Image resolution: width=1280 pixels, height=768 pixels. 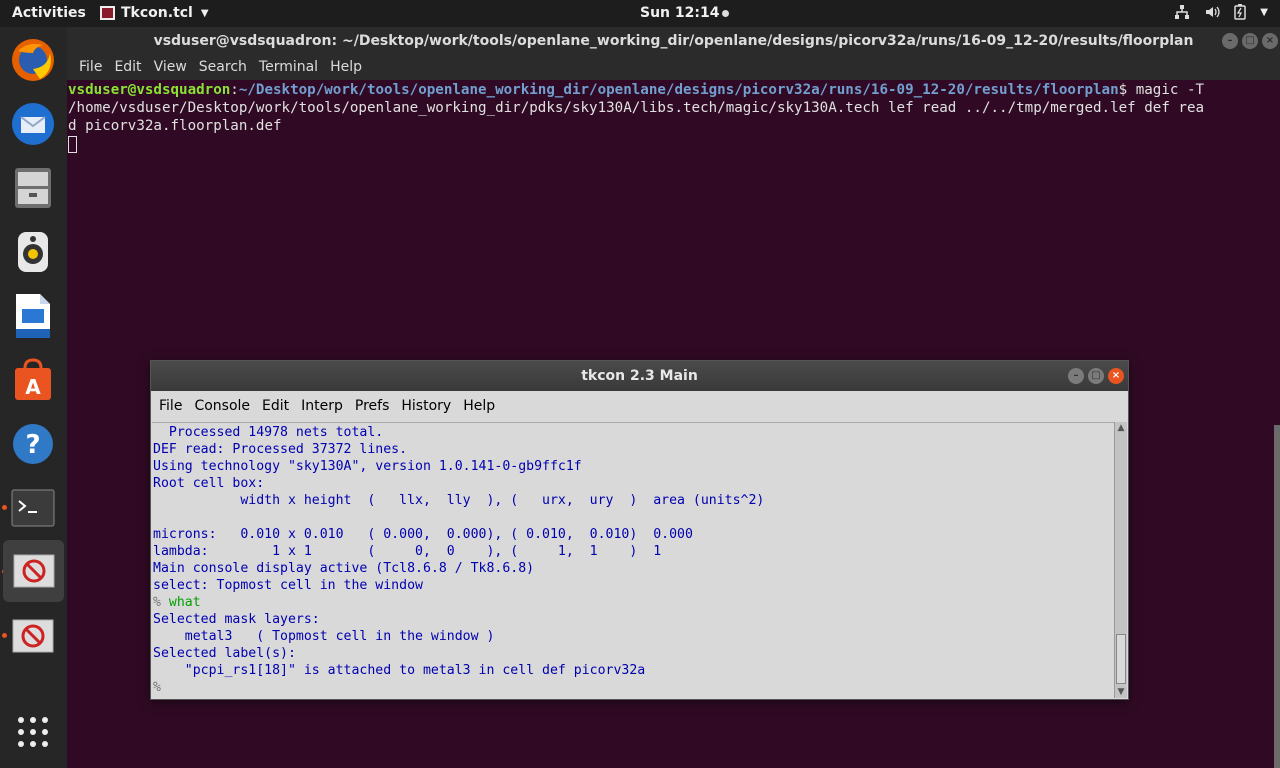 What do you see at coordinates (268, 432) in the screenshot?
I see `console-line: Processed 14978 nets total.` at bounding box center [268, 432].